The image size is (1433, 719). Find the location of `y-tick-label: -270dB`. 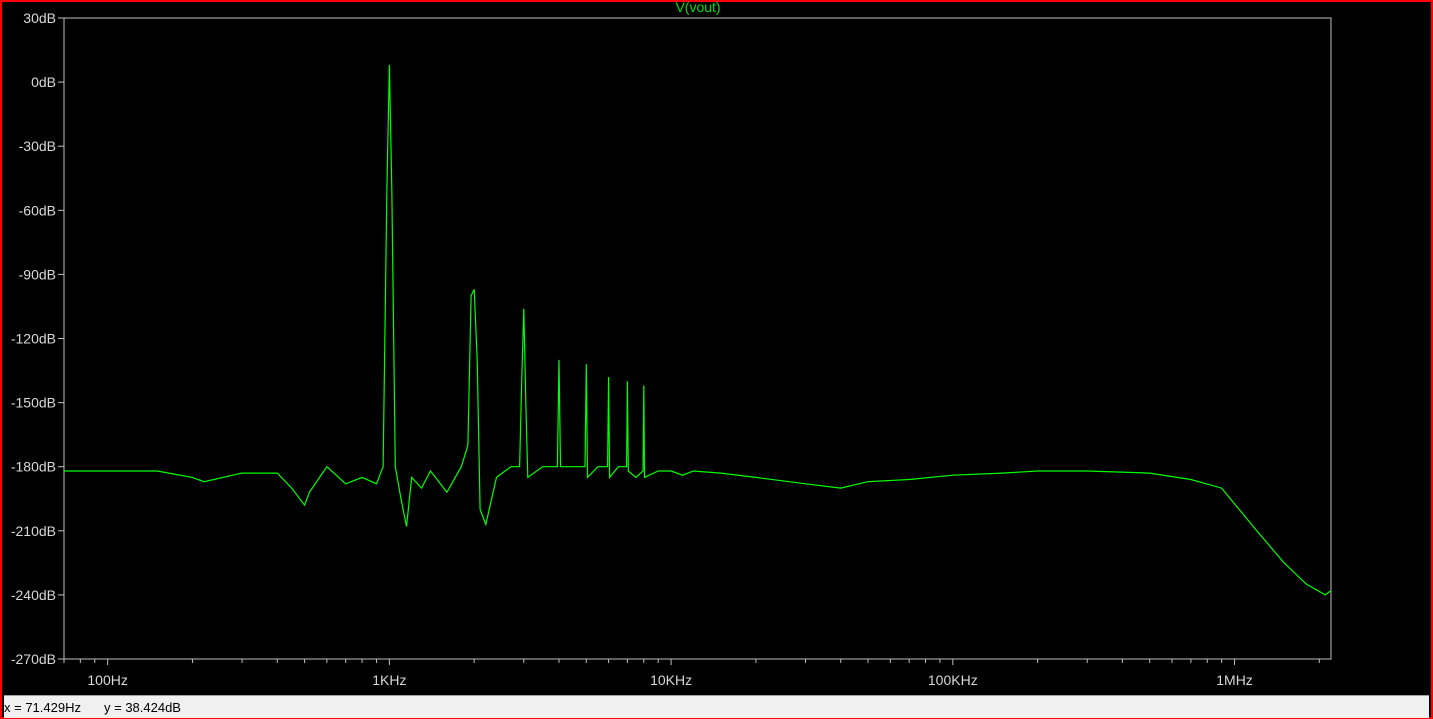

y-tick-label: -270dB is located at coordinates (33, 659).